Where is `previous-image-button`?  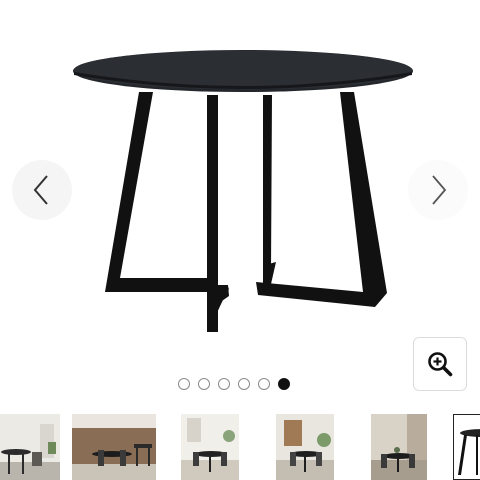 previous-image-button is located at coordinates (42, 190).